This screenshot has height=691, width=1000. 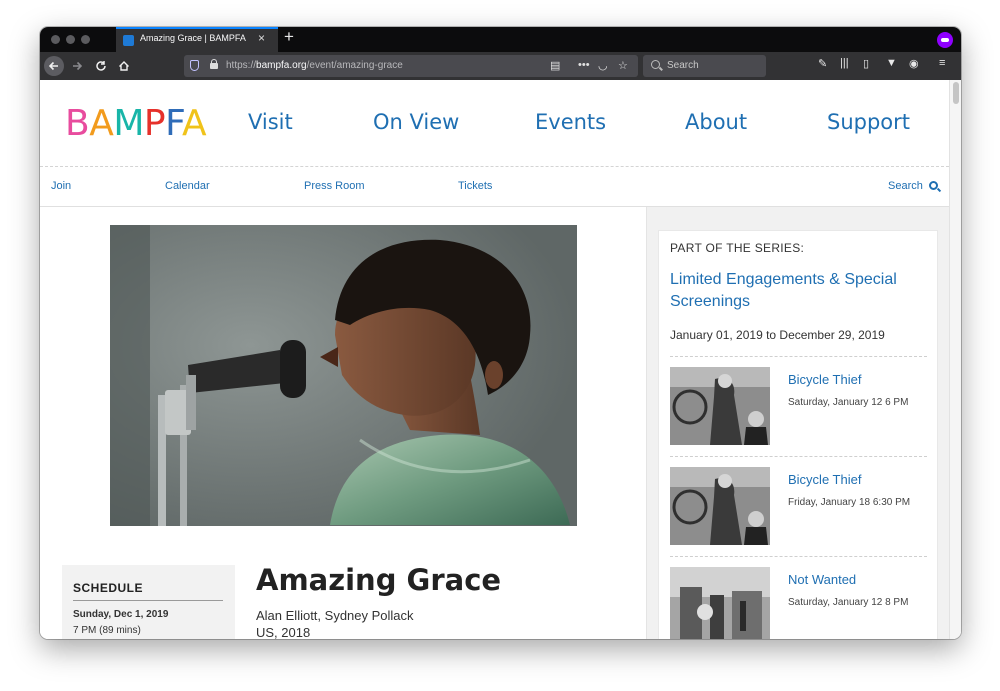 I want to click on home-icon, so click(x=124, y=66).